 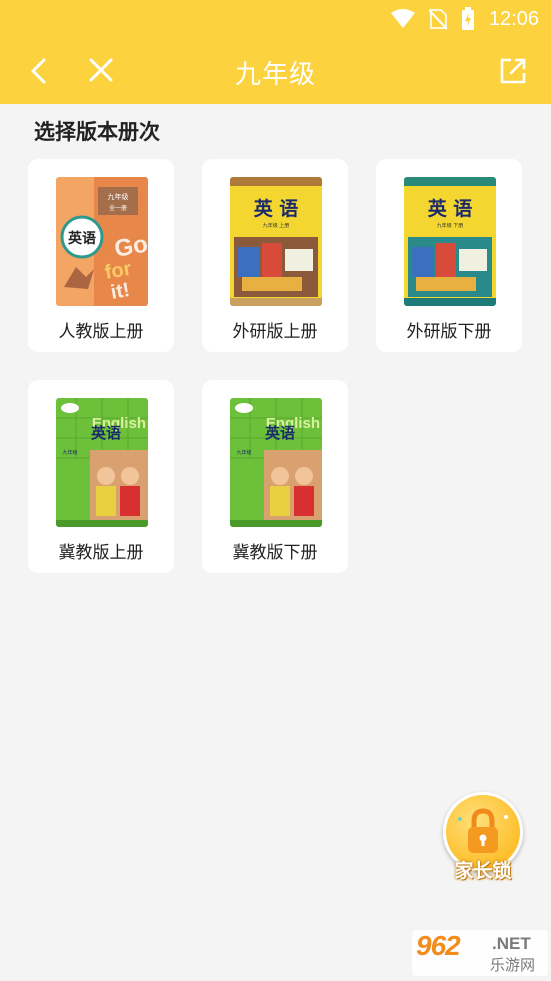 I want to click on book-label: 冀教版下册, so click(x=275, y=553).